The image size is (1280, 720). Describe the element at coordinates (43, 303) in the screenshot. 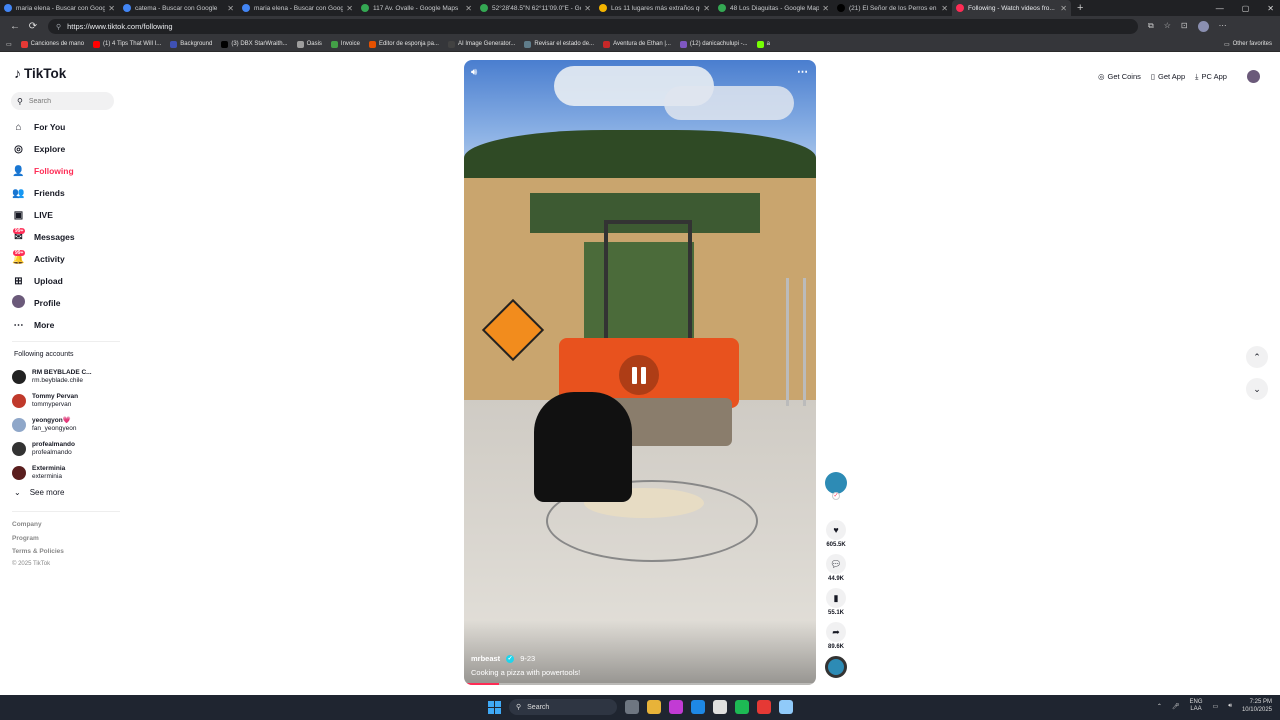

I see `sidebar-item-profile: Profile` at that location.